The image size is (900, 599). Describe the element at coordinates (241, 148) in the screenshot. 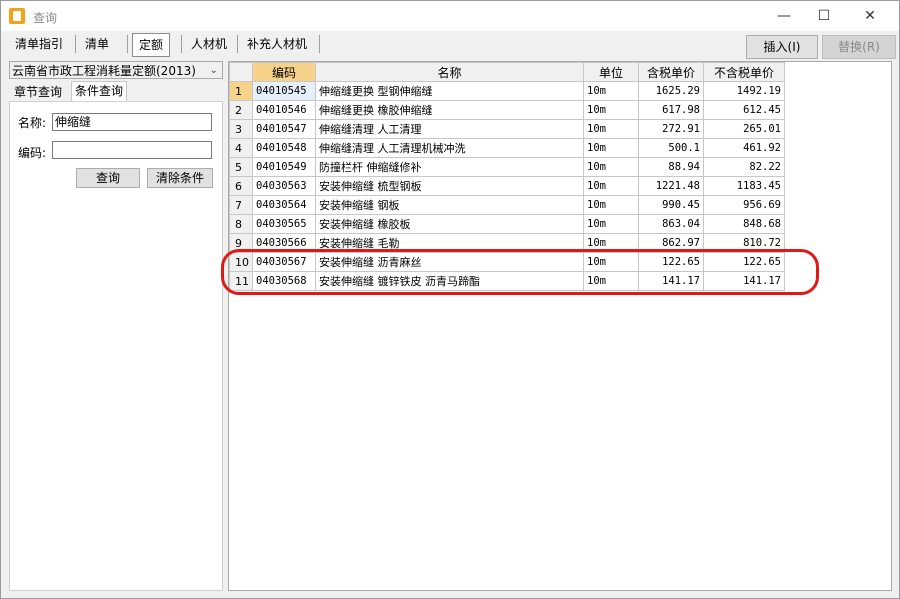

I see `row-number: 4` at that location.